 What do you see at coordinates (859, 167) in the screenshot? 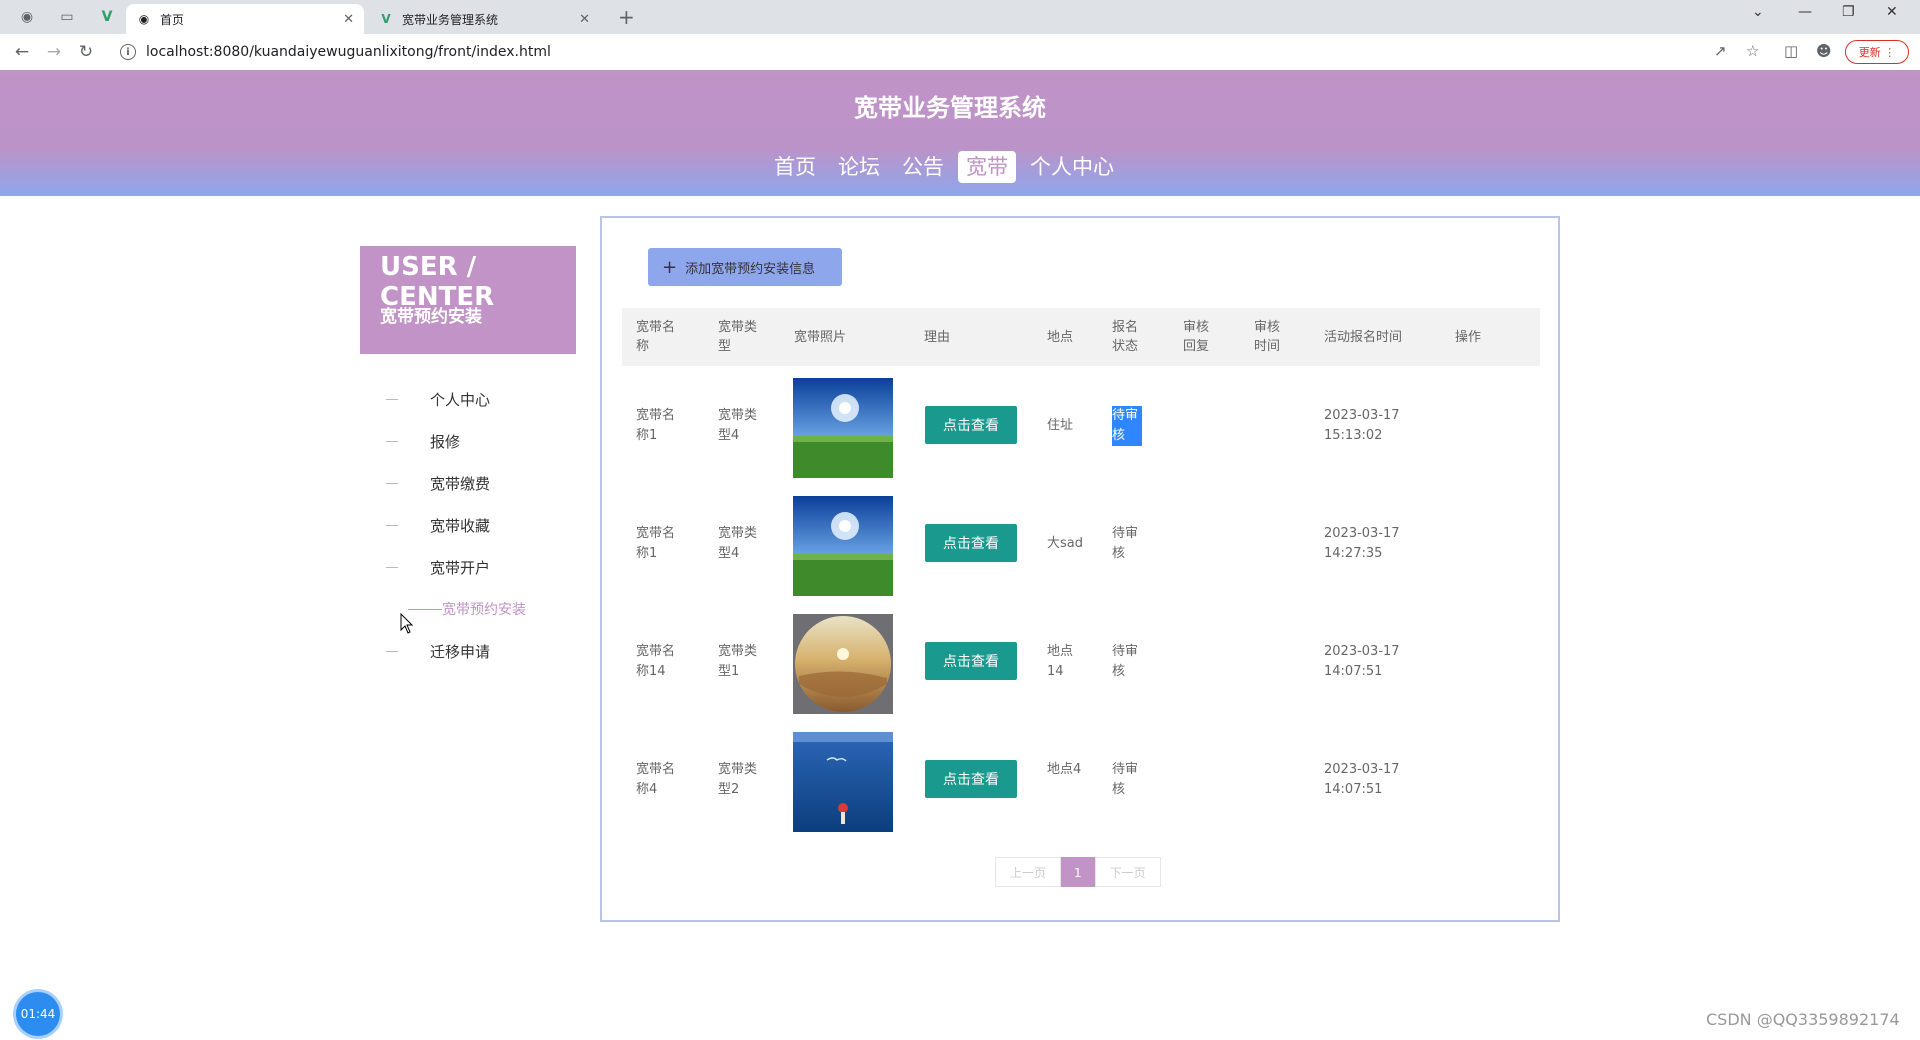
I see `nav-forum: 论坛` at bounding box center [859, 167].